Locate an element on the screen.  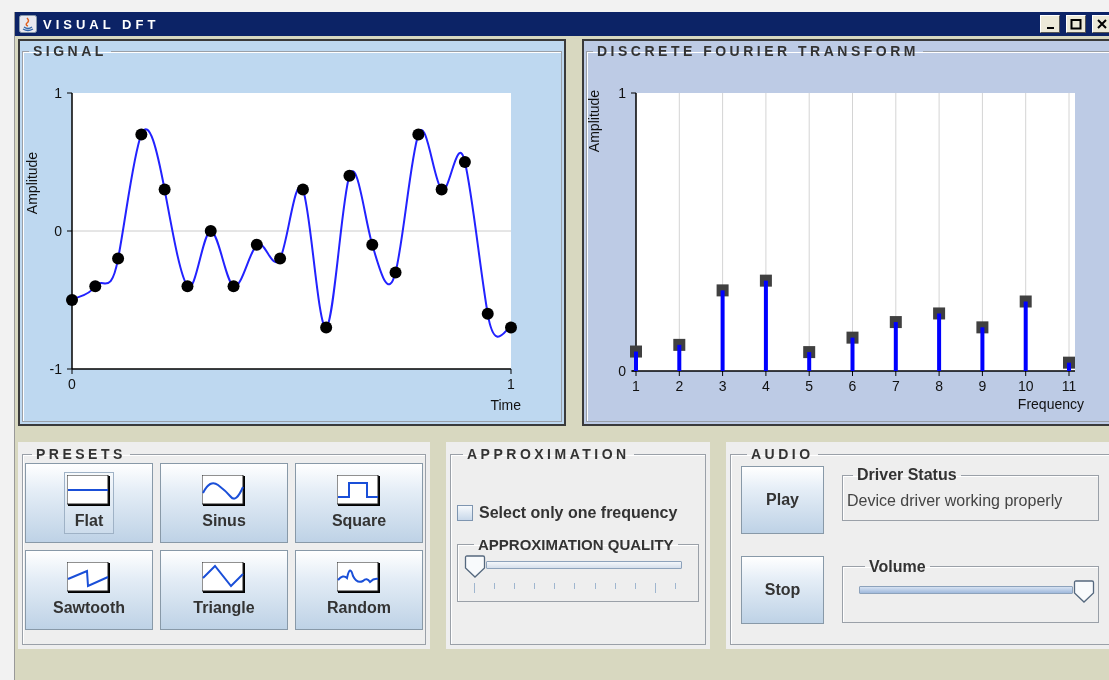
panel-title: SIGNAL is located at coordinates (70, 51).